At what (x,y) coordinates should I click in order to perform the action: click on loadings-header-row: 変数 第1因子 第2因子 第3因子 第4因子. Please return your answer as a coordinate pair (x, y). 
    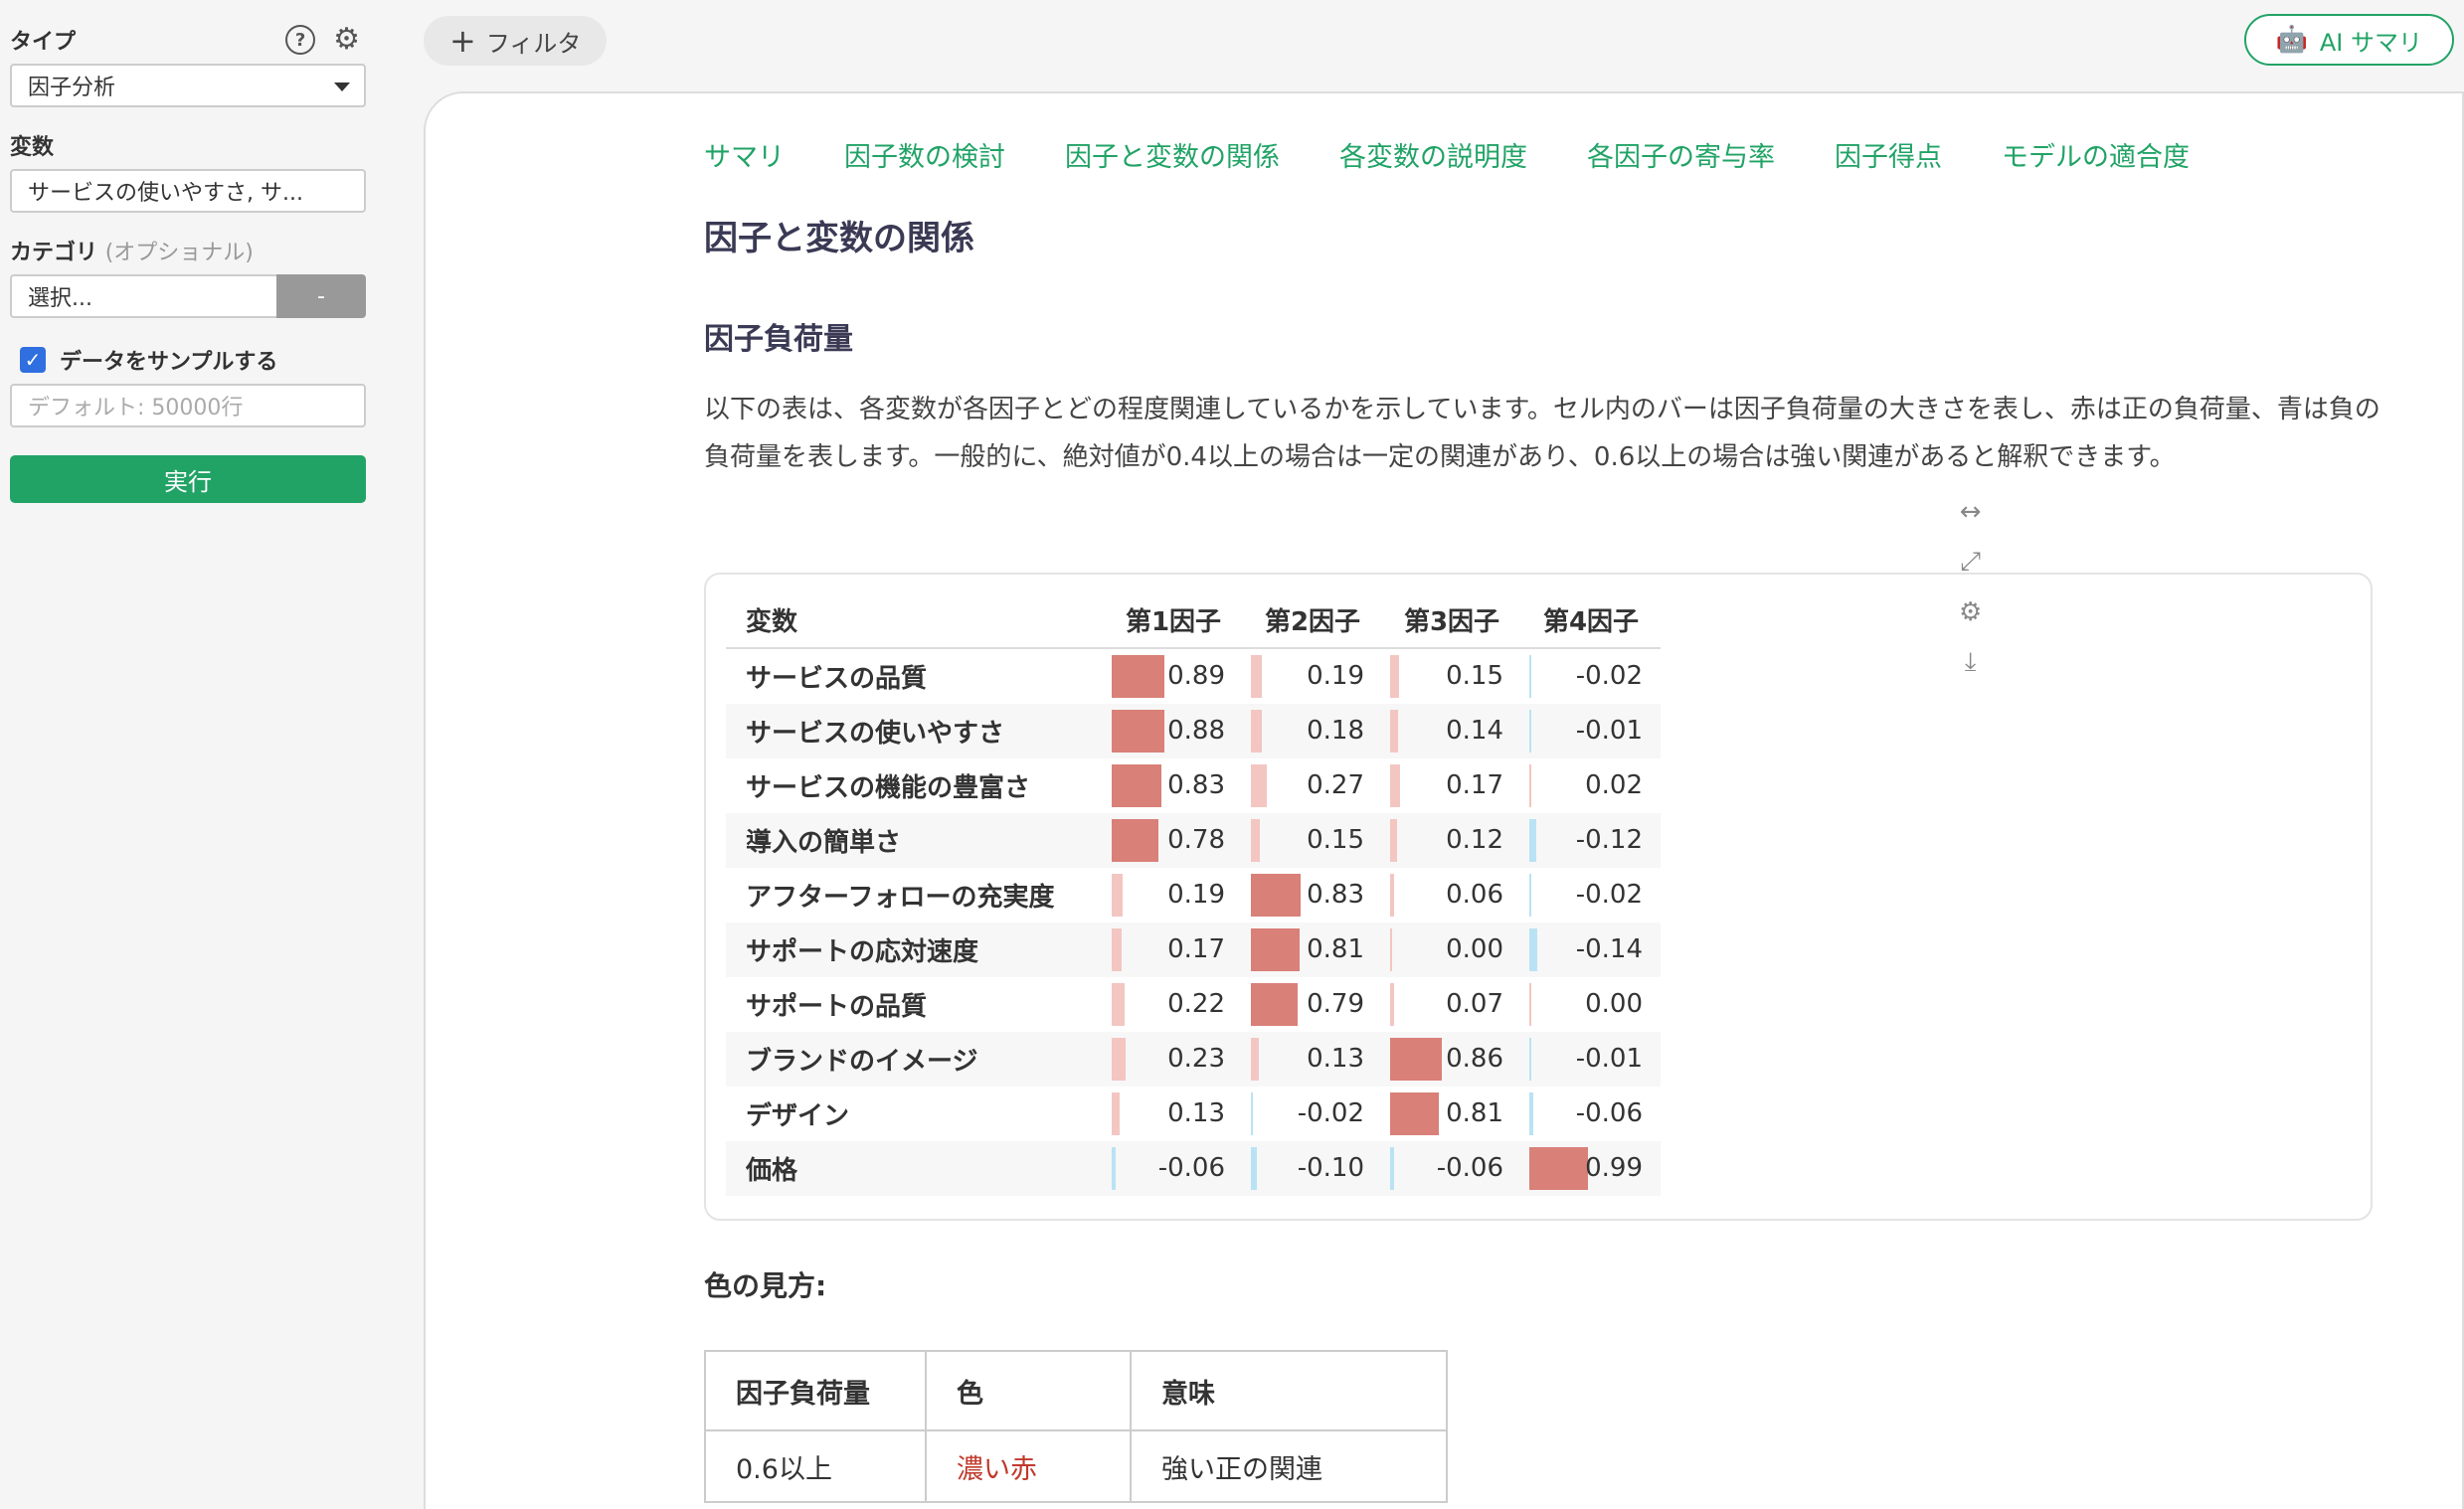
    Looking at the image, I should click on (1193, 620).